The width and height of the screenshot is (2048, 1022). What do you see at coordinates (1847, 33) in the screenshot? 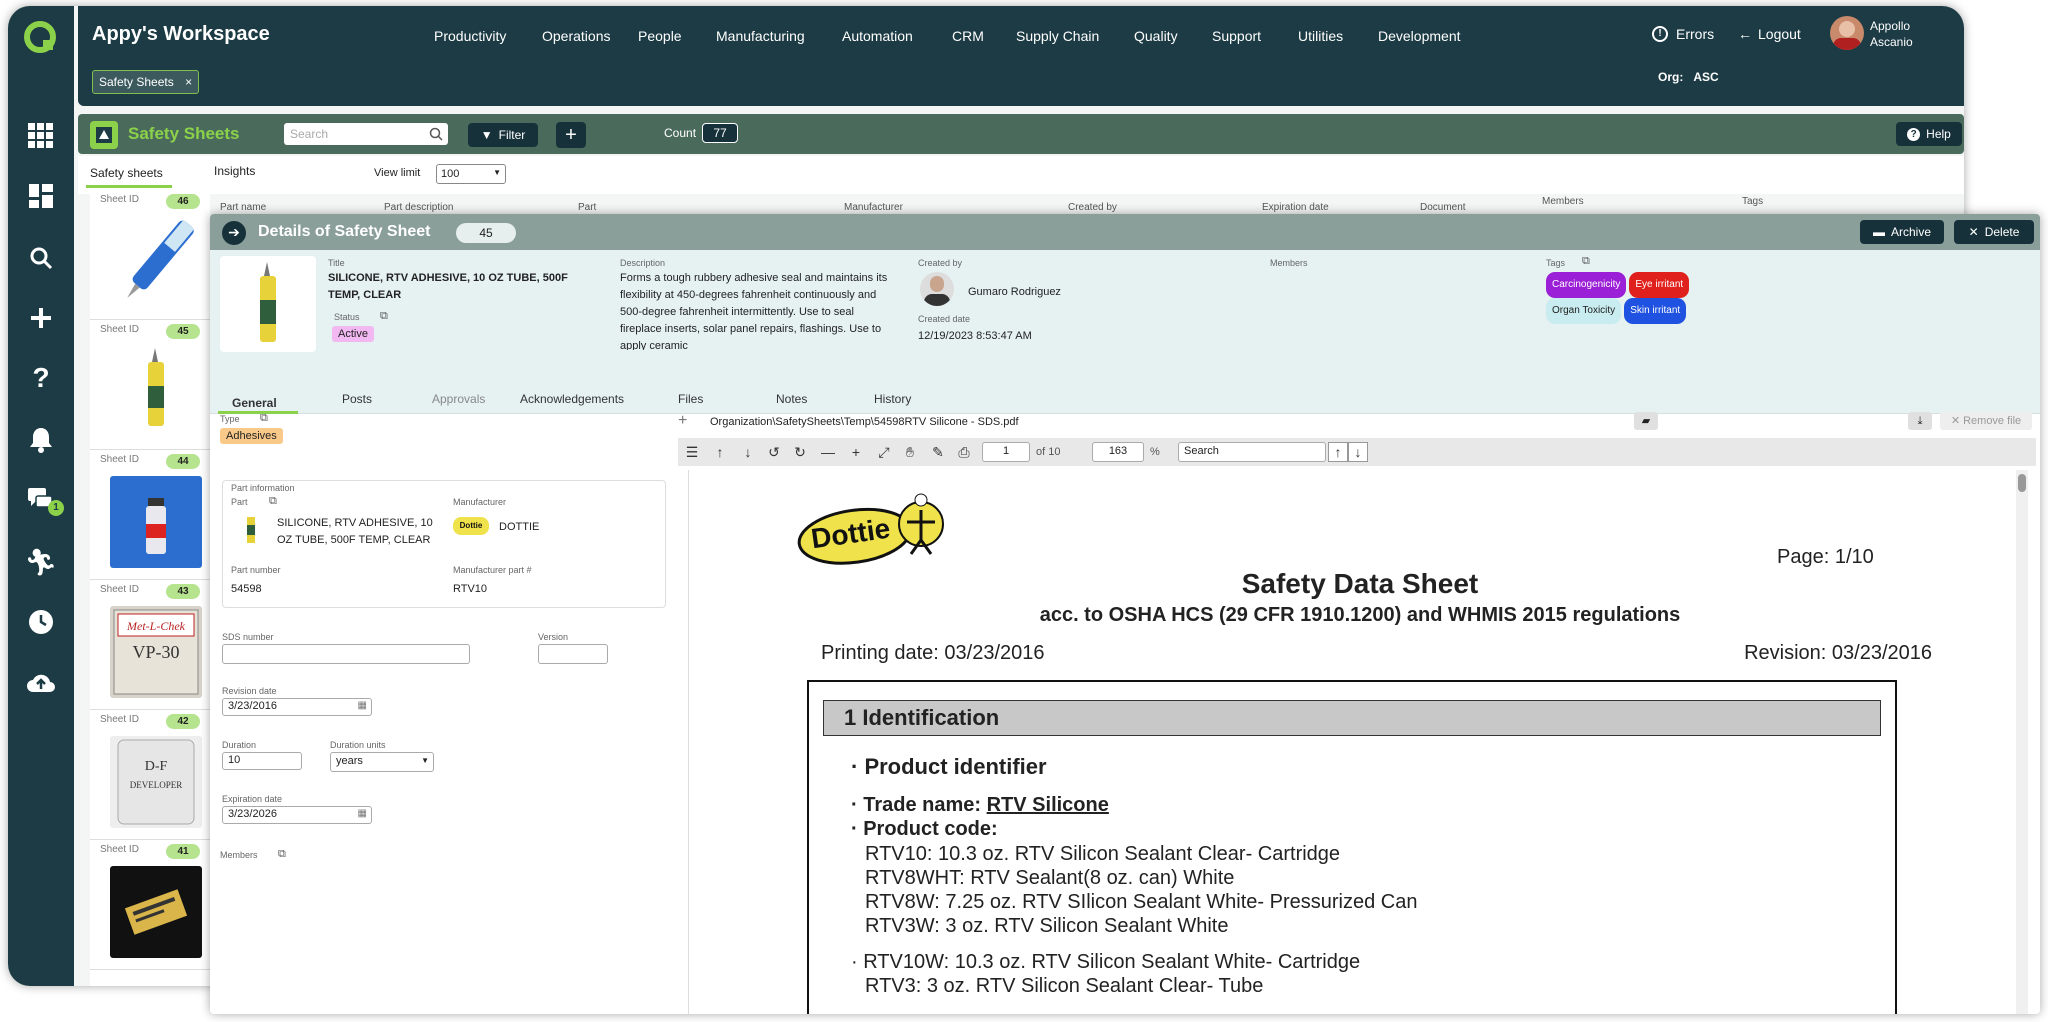
I see `avatar` at bounding box center [1847, 33].